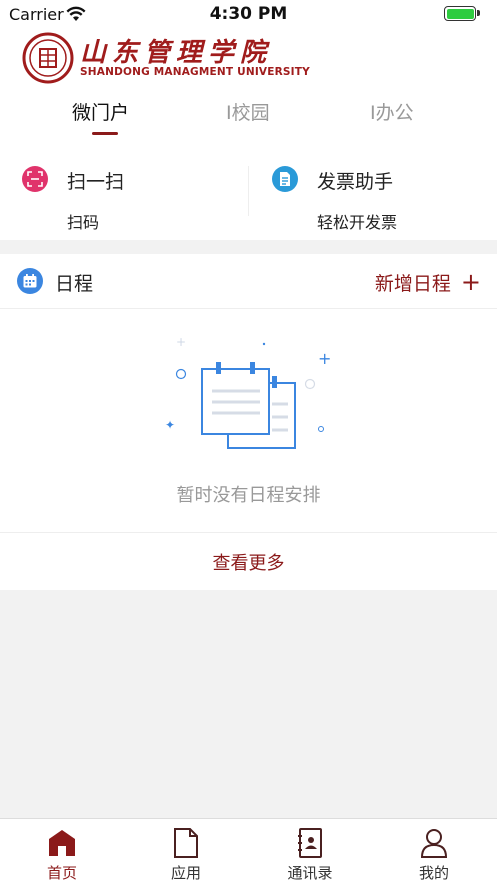 The image size is (497, 883). I want to click on empty-calendar-illustration: + + ✦, so click(248, 392).